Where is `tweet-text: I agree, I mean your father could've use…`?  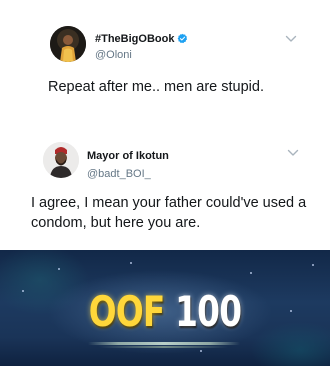
tweet-text: I agree, I mean your father could've use… is located at coordinates (169, 213).